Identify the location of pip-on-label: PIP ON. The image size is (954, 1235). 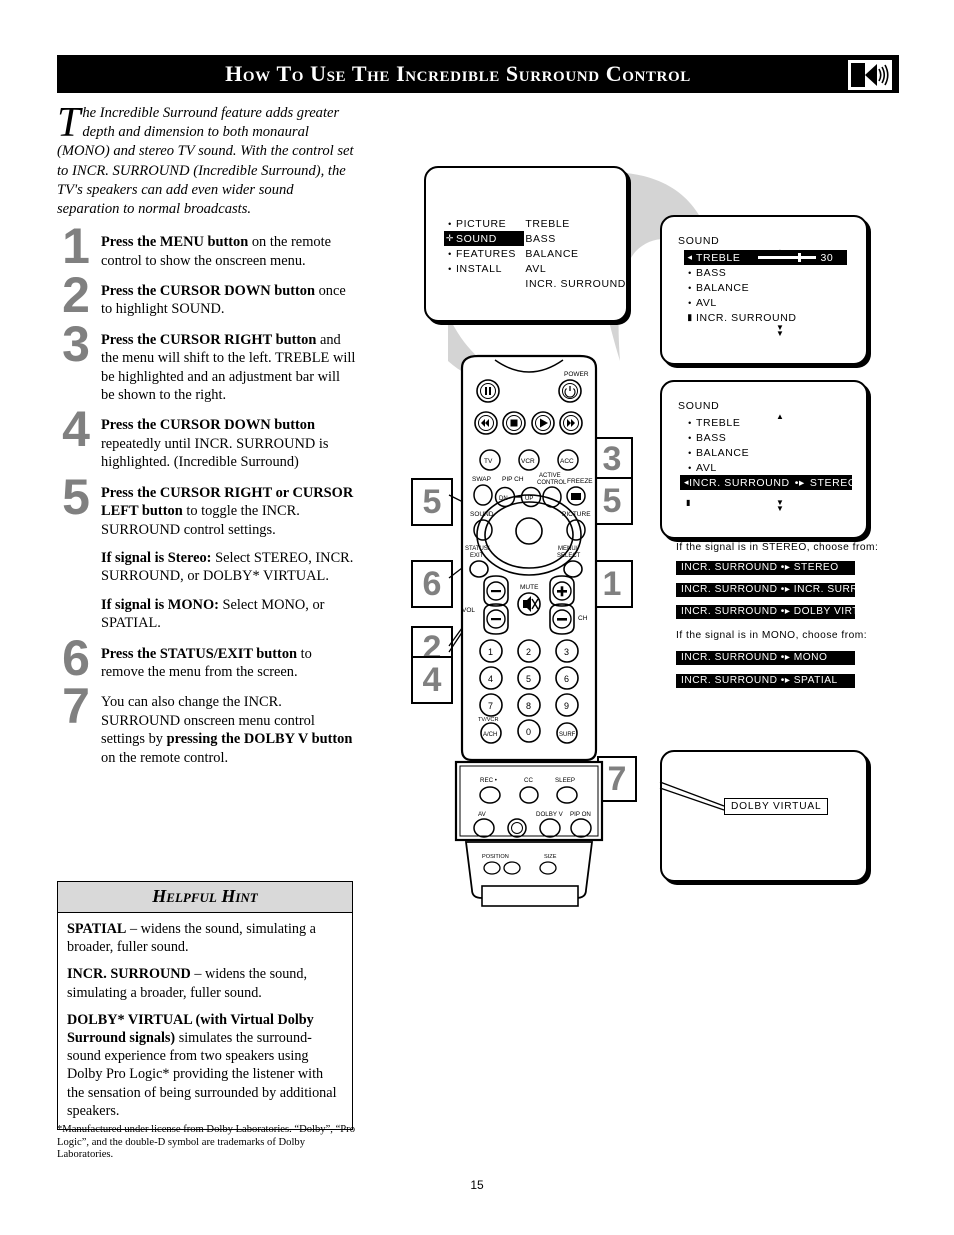
(580, 814).